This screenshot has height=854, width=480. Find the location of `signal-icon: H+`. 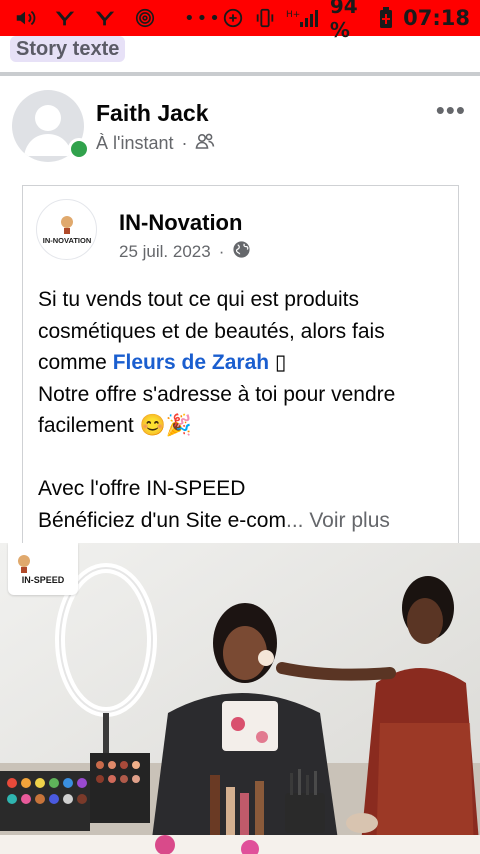

signal-icon: H+ is located at coordinates (303, 18).